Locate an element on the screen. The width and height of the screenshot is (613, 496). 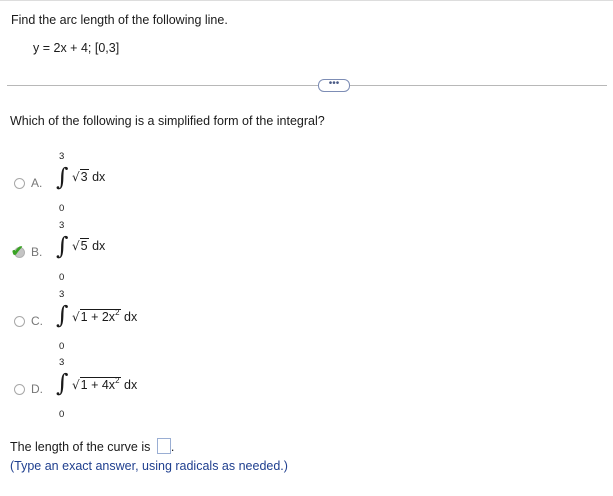
equation-text: y = 2x + 4; [0,3] is located at coordinates (76, 48).